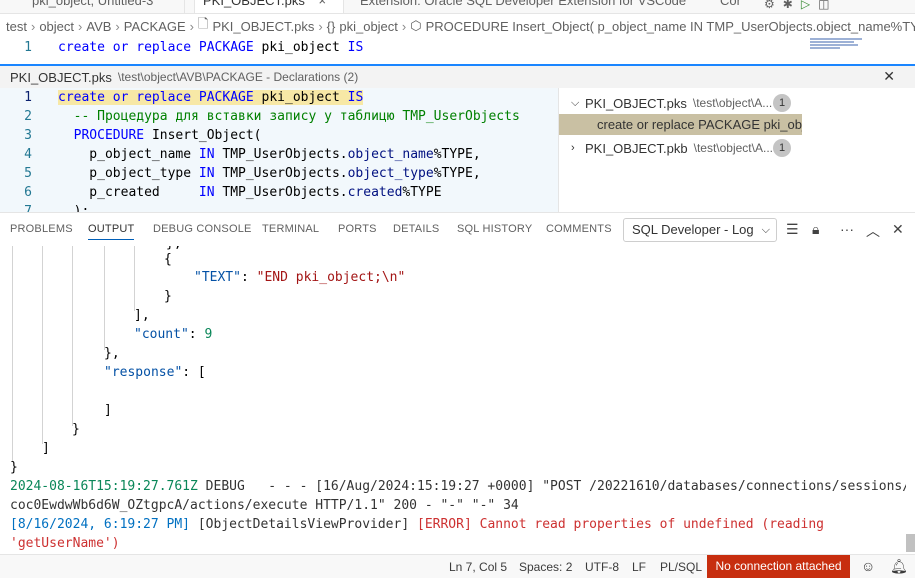 The width and height of the screenshot is (915, 578). Describe the element at coordinates (28, 192) in the screenshot. I see `line-number: 6` at that location.